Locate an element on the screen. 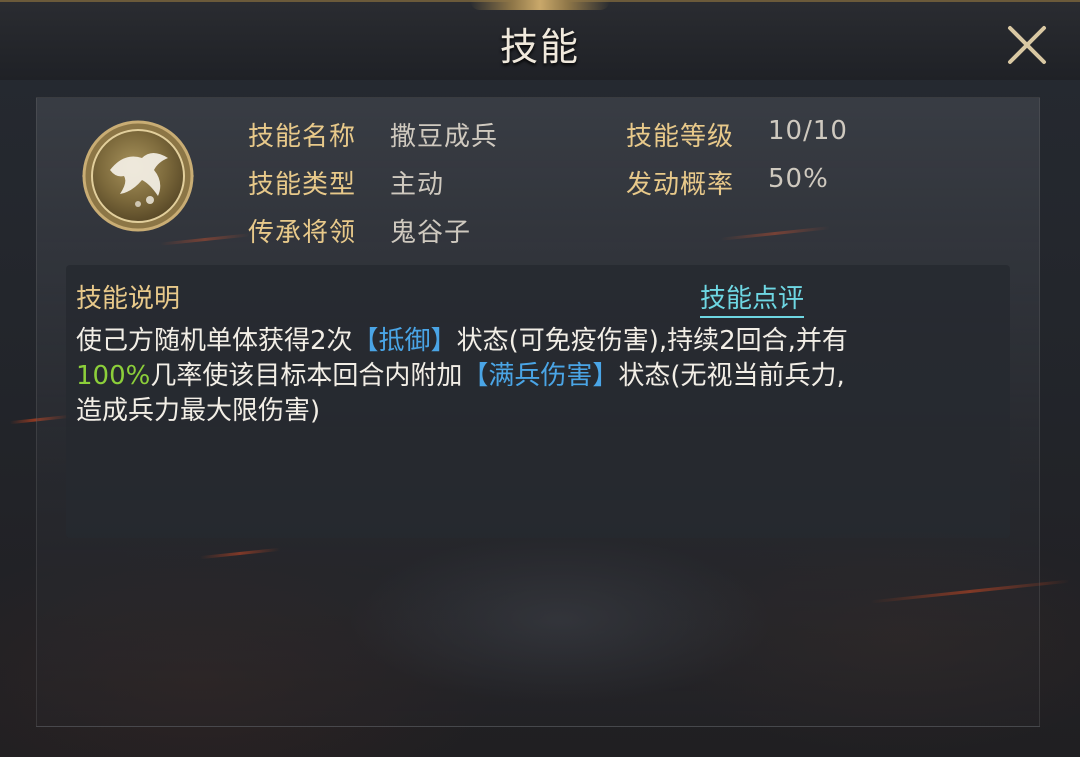 Image resolution: width=1080 pixels, height=757 pixels. percent-value: 100% is located at coordinates (113, 376).